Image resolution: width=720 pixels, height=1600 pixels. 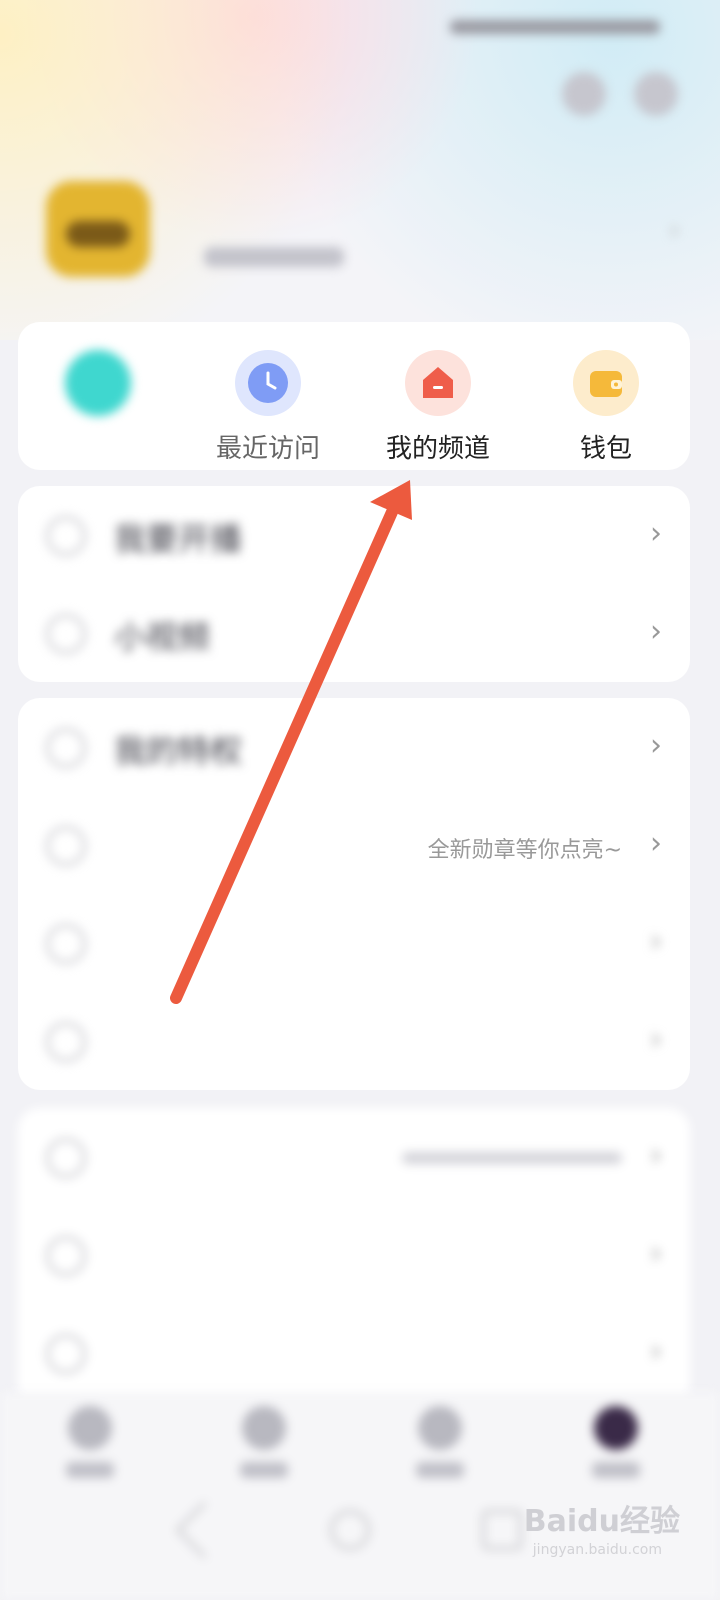 I want to click on annotation-arrow, so click(x=291, y=742).